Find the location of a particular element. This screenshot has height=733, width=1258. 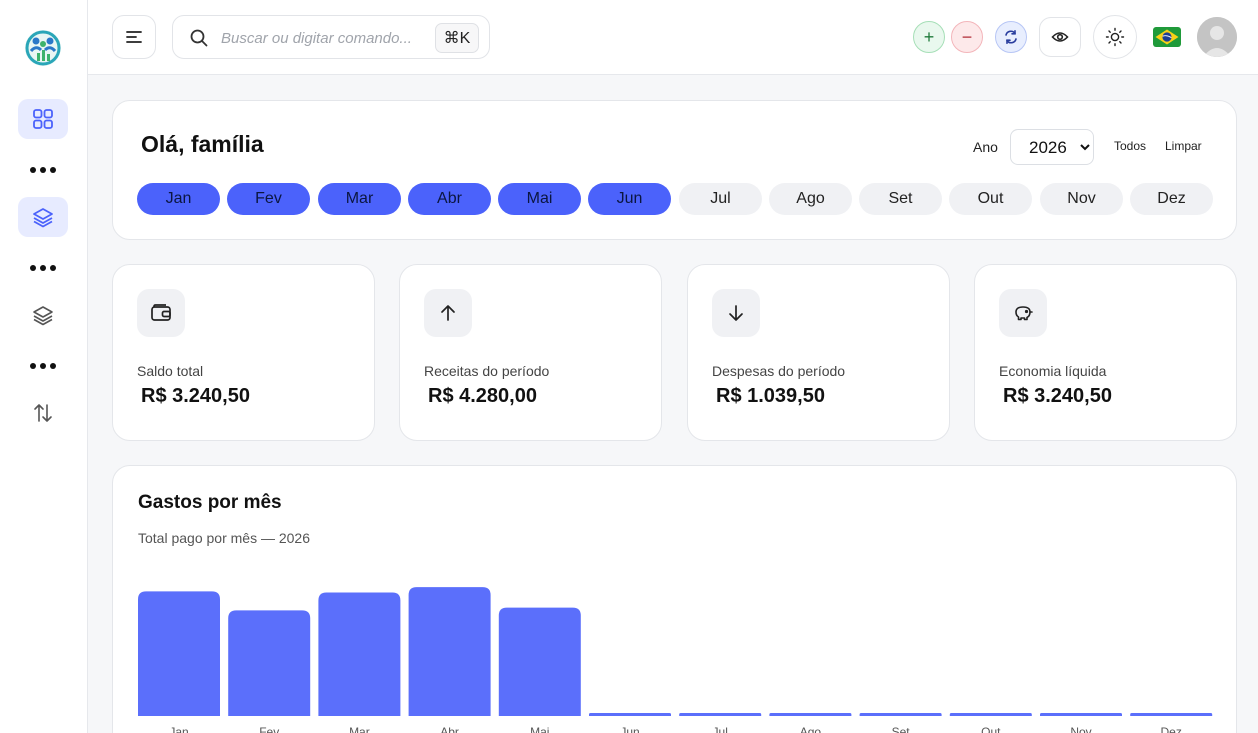

chart-x-tick-label: Mar is located at coordinates (359, 729).